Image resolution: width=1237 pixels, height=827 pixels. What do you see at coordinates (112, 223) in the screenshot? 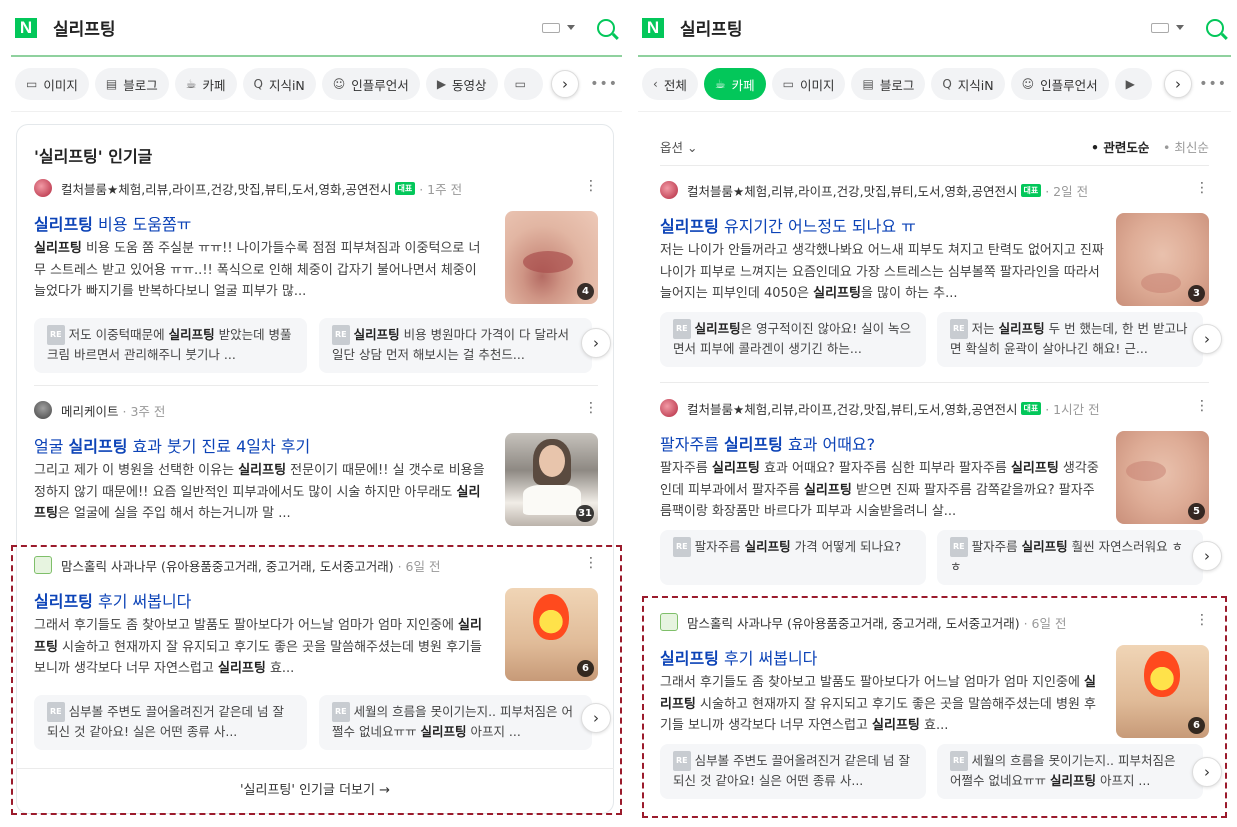
I see `post-title: 실리프팅 비용 도움쫌ㅠ` at bounding box center [112, 223].